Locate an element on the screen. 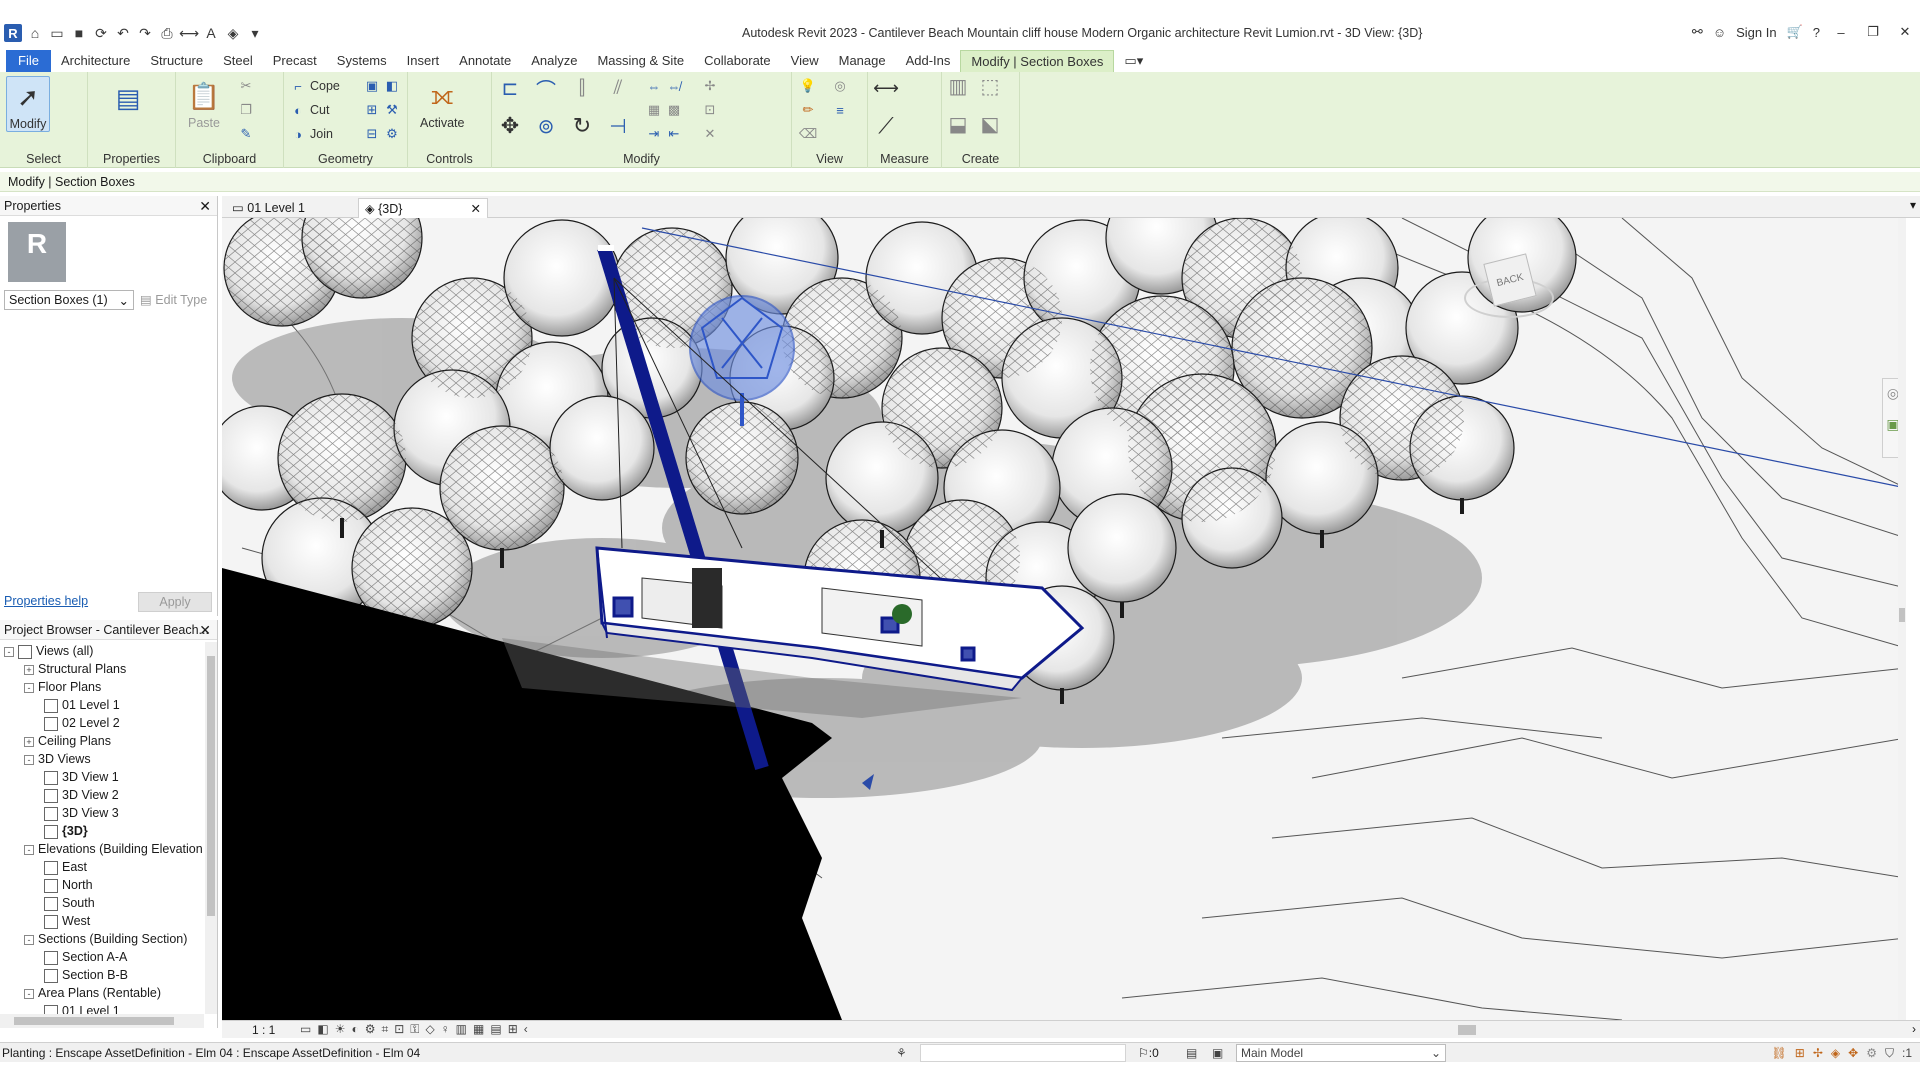 The width and height of the screenshot is (1920, 1080). offset-button: ⌒ is located at coordinates (546, 91).